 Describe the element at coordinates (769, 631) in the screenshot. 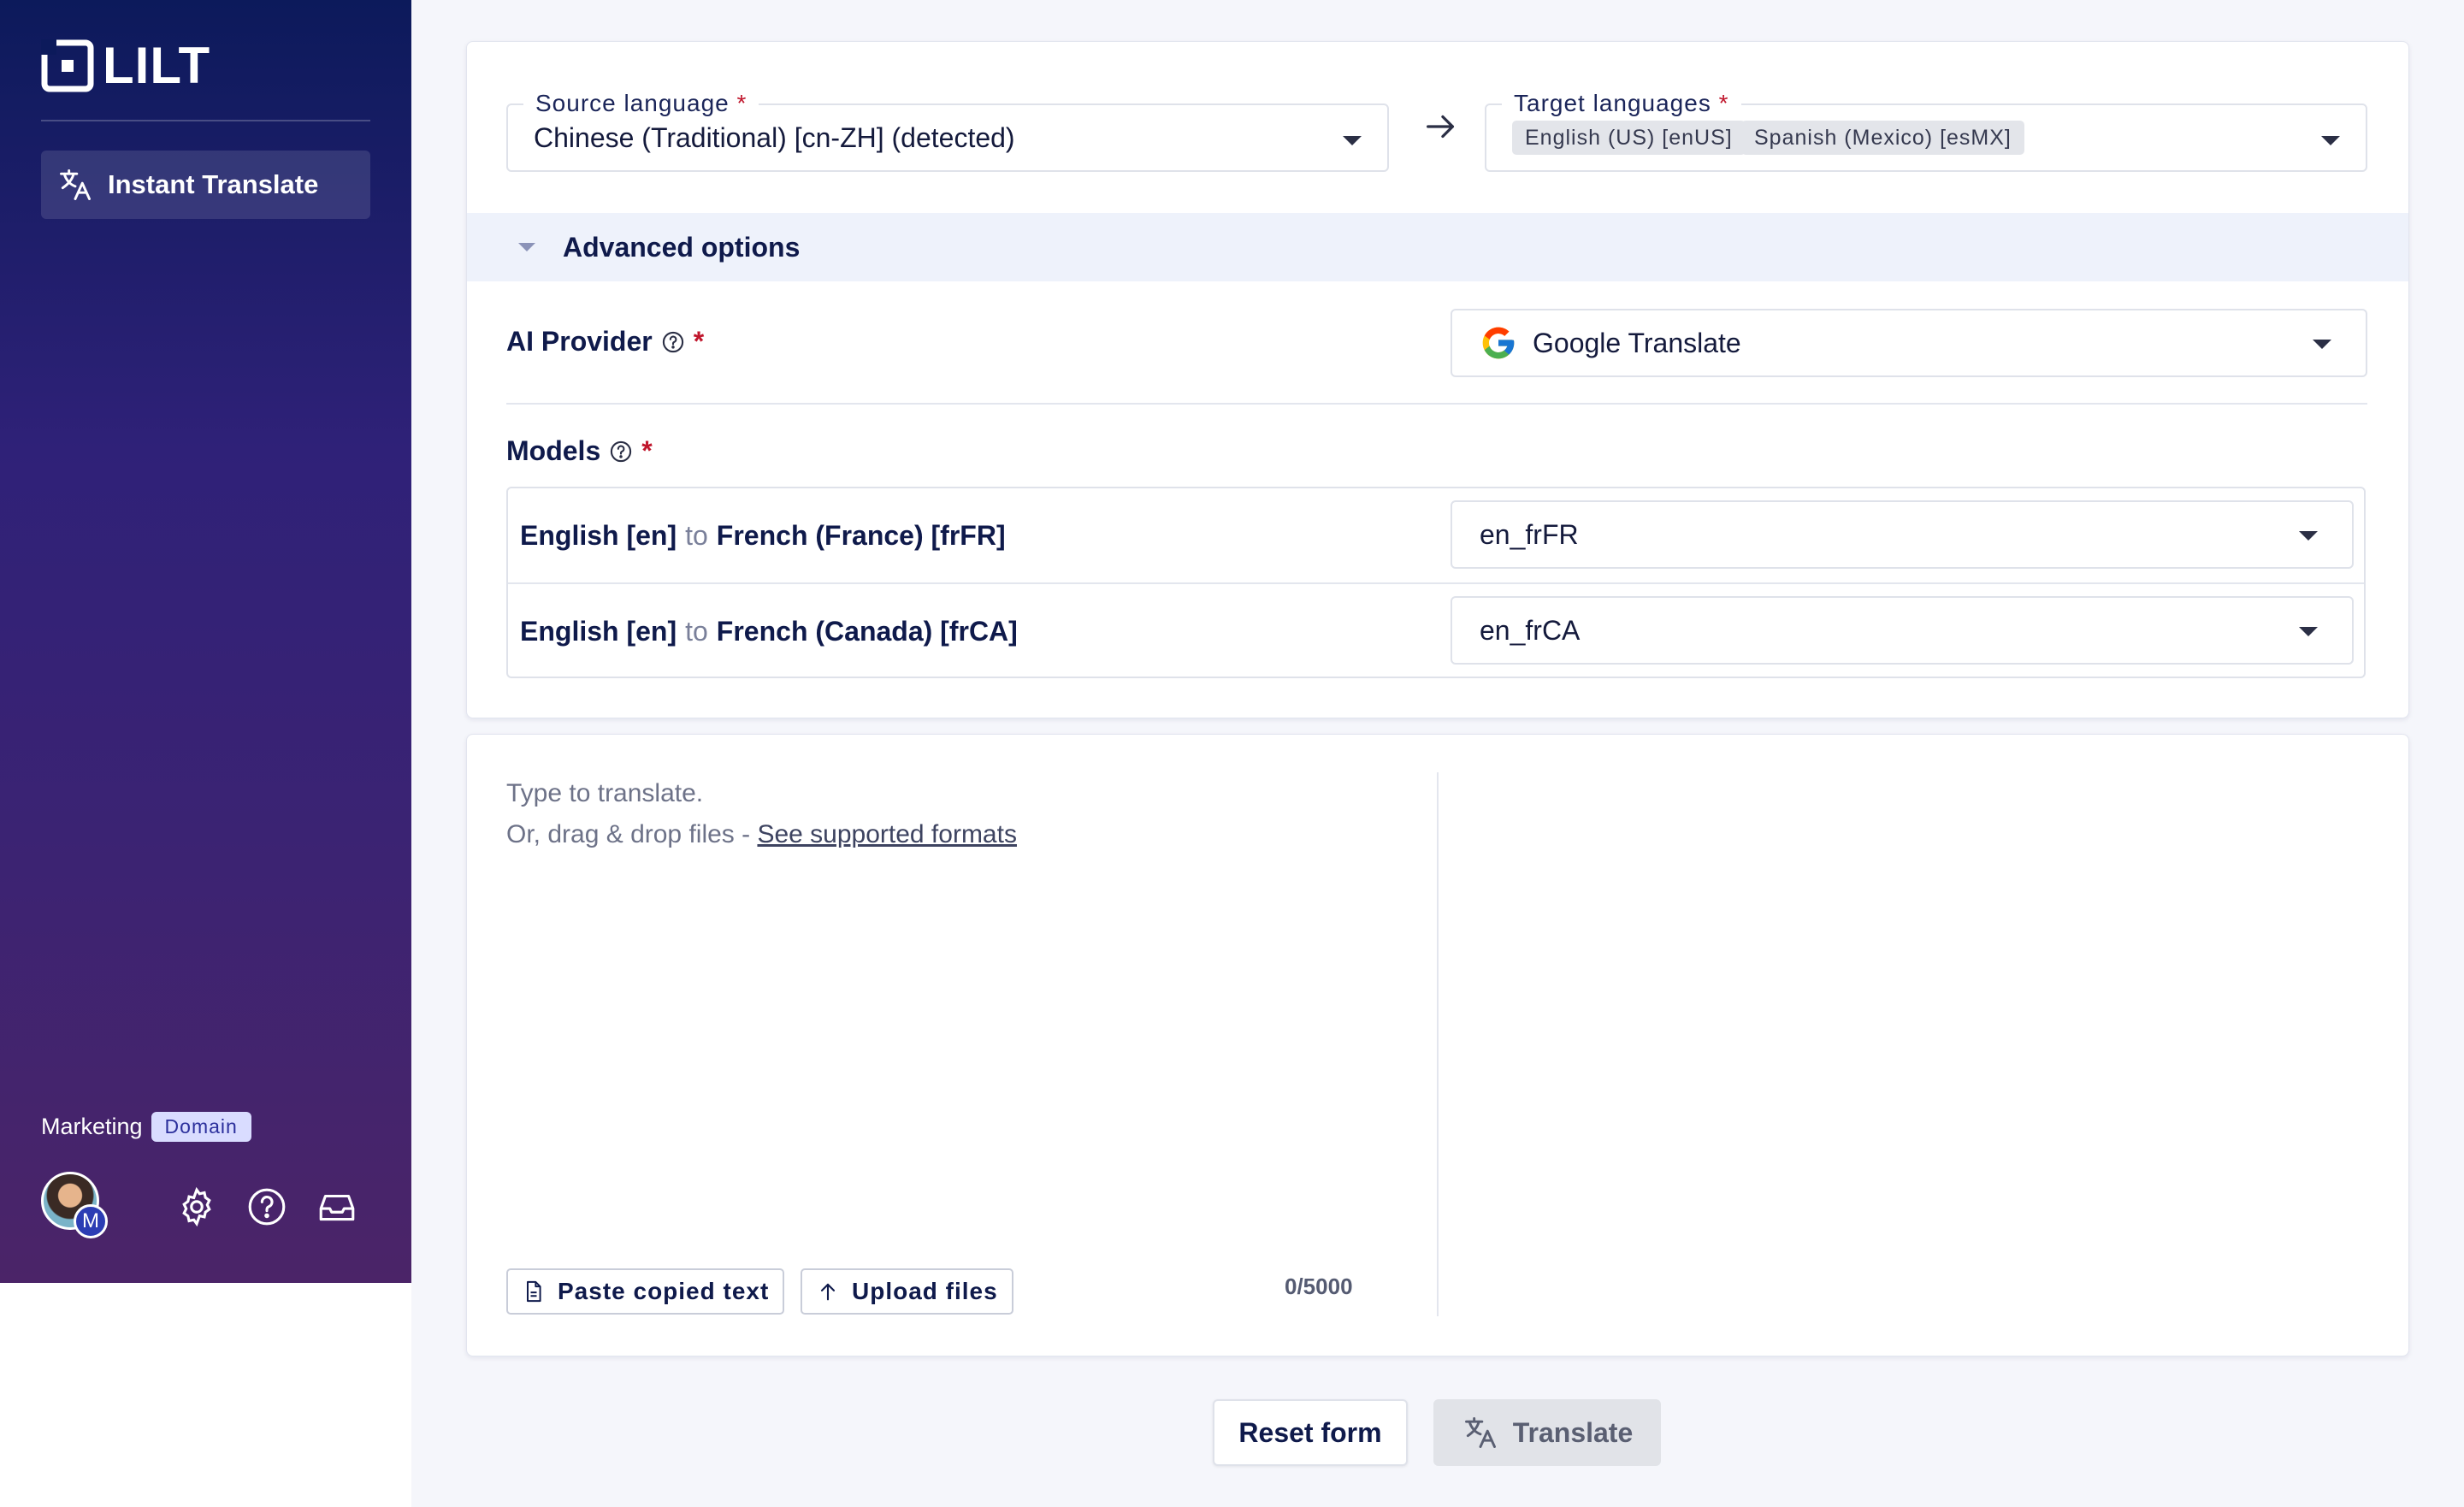

I see `model-language-pair: English [en] to French (Canada) [frCA]` at that location.